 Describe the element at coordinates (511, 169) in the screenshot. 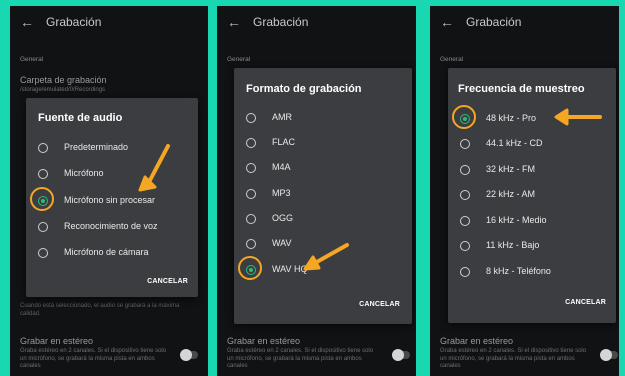

I see `option-label: 32 kHz - FM` at that location.